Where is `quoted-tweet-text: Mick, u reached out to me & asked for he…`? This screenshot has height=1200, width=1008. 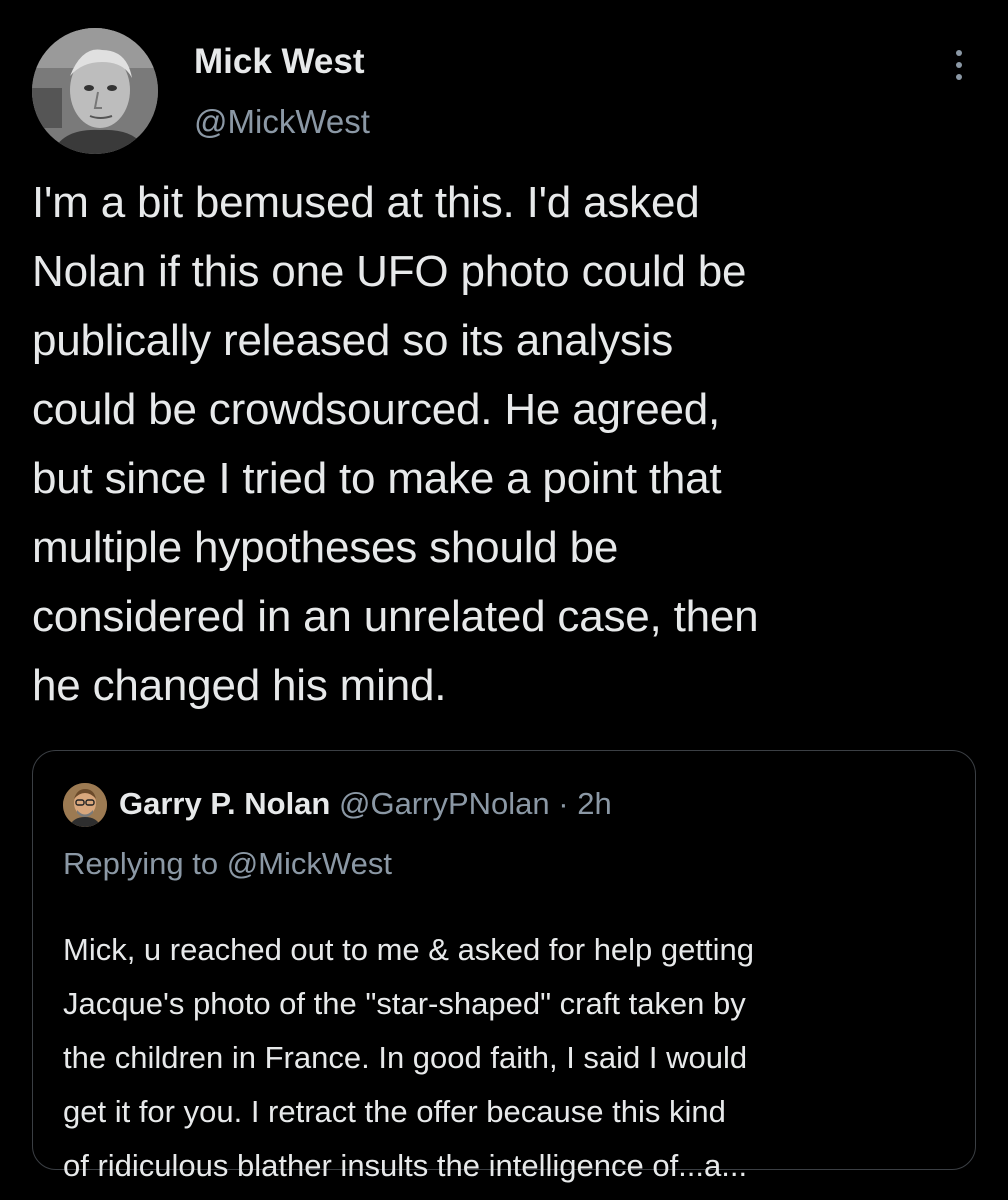 quoted-tweet-text: Mick, u reached out to me & asked for he… is located at coordinates (408, 1057).